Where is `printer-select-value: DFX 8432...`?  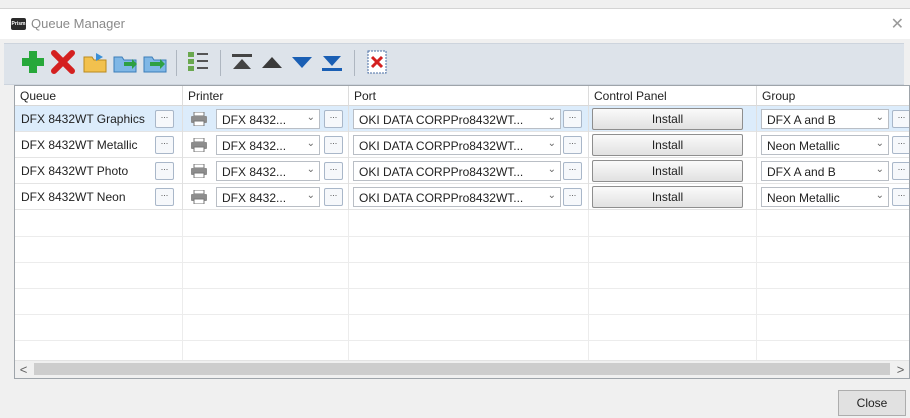
printer-select-value: DFX 8432... is located at coordinates (254, 146).